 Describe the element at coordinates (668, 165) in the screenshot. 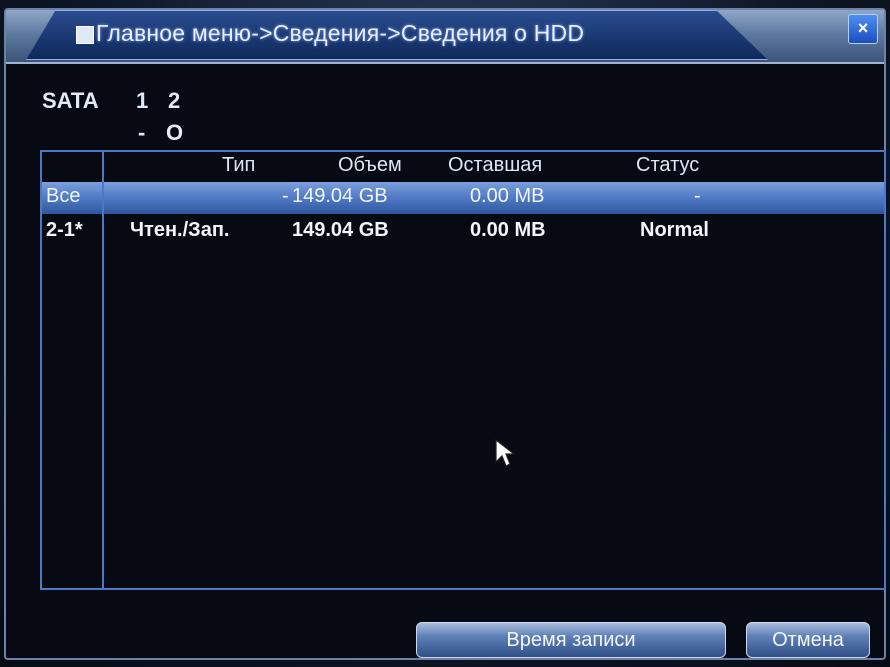

I see `header-status: Статус` at that location.